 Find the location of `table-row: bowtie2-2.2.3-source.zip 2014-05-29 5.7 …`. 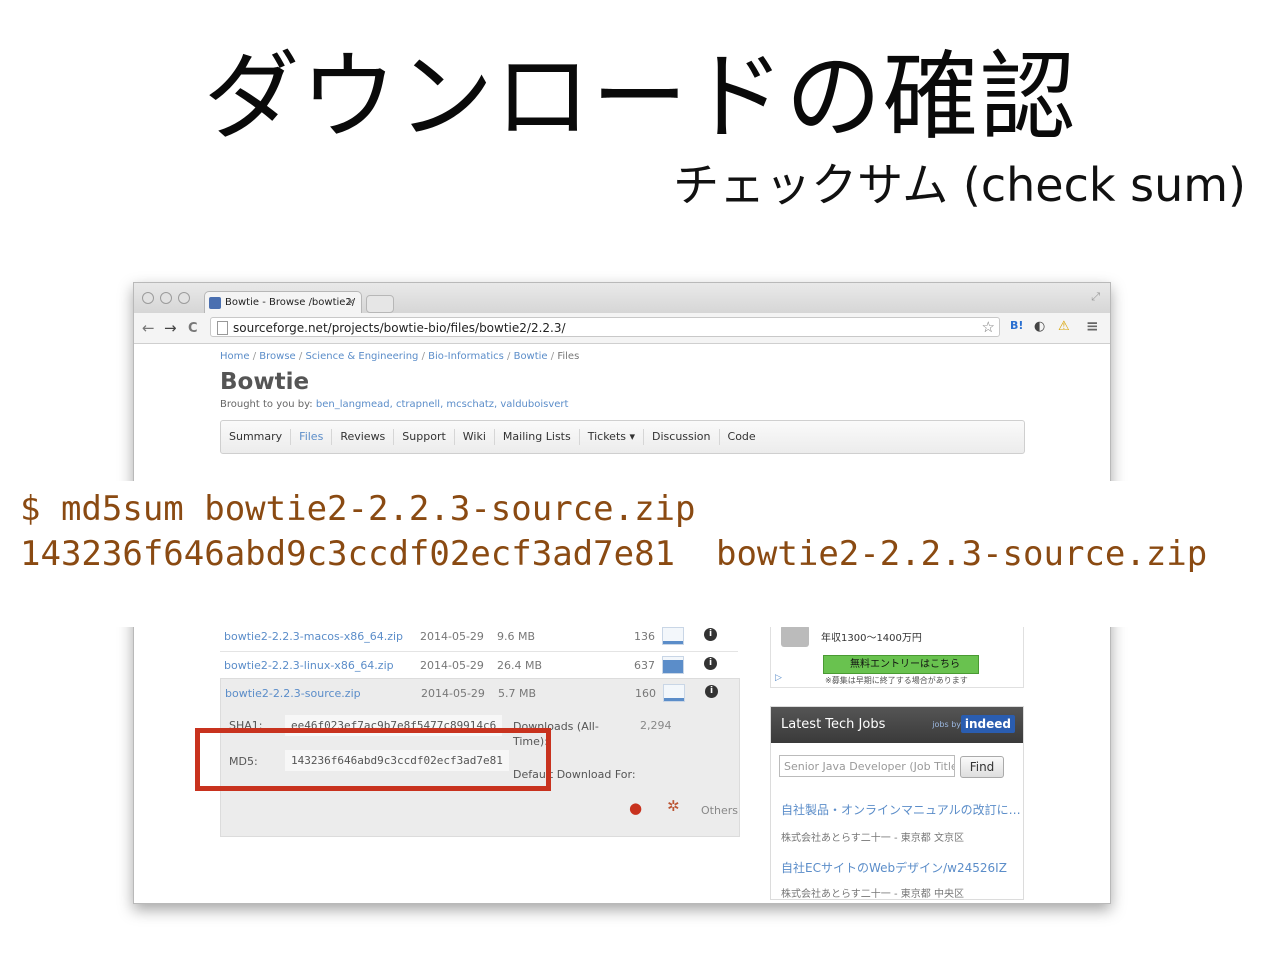

table-row: bowtie2-2.2.3-source.zip 2014-05-29 5.7 … is located at coordinates (479, 693).